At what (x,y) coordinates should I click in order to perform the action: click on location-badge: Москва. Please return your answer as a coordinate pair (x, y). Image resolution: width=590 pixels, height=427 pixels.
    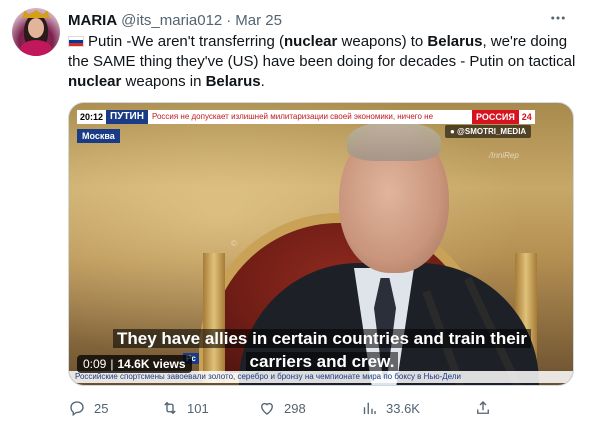
    Looking at the image, I should click on (98, 136).